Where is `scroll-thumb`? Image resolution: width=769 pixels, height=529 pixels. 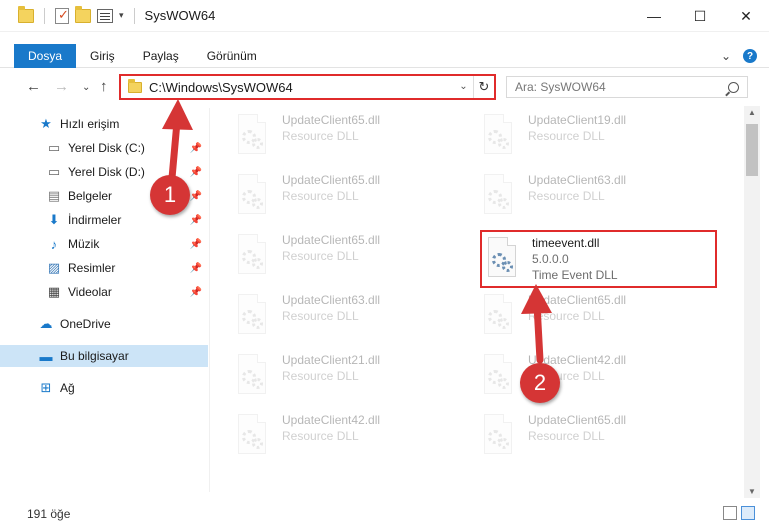 scroll-thumb is located at coordinates (752, 150).